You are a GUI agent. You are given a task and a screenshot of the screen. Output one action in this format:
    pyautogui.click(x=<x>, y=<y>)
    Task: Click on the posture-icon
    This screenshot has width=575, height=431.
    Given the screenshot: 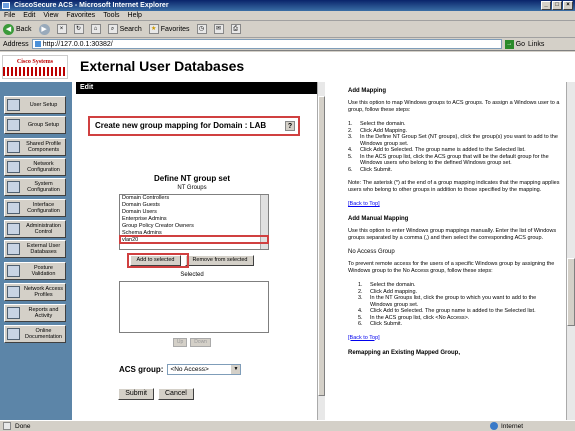 What is the action you would take?
    pyautogui.click(x=13, y=271)
    